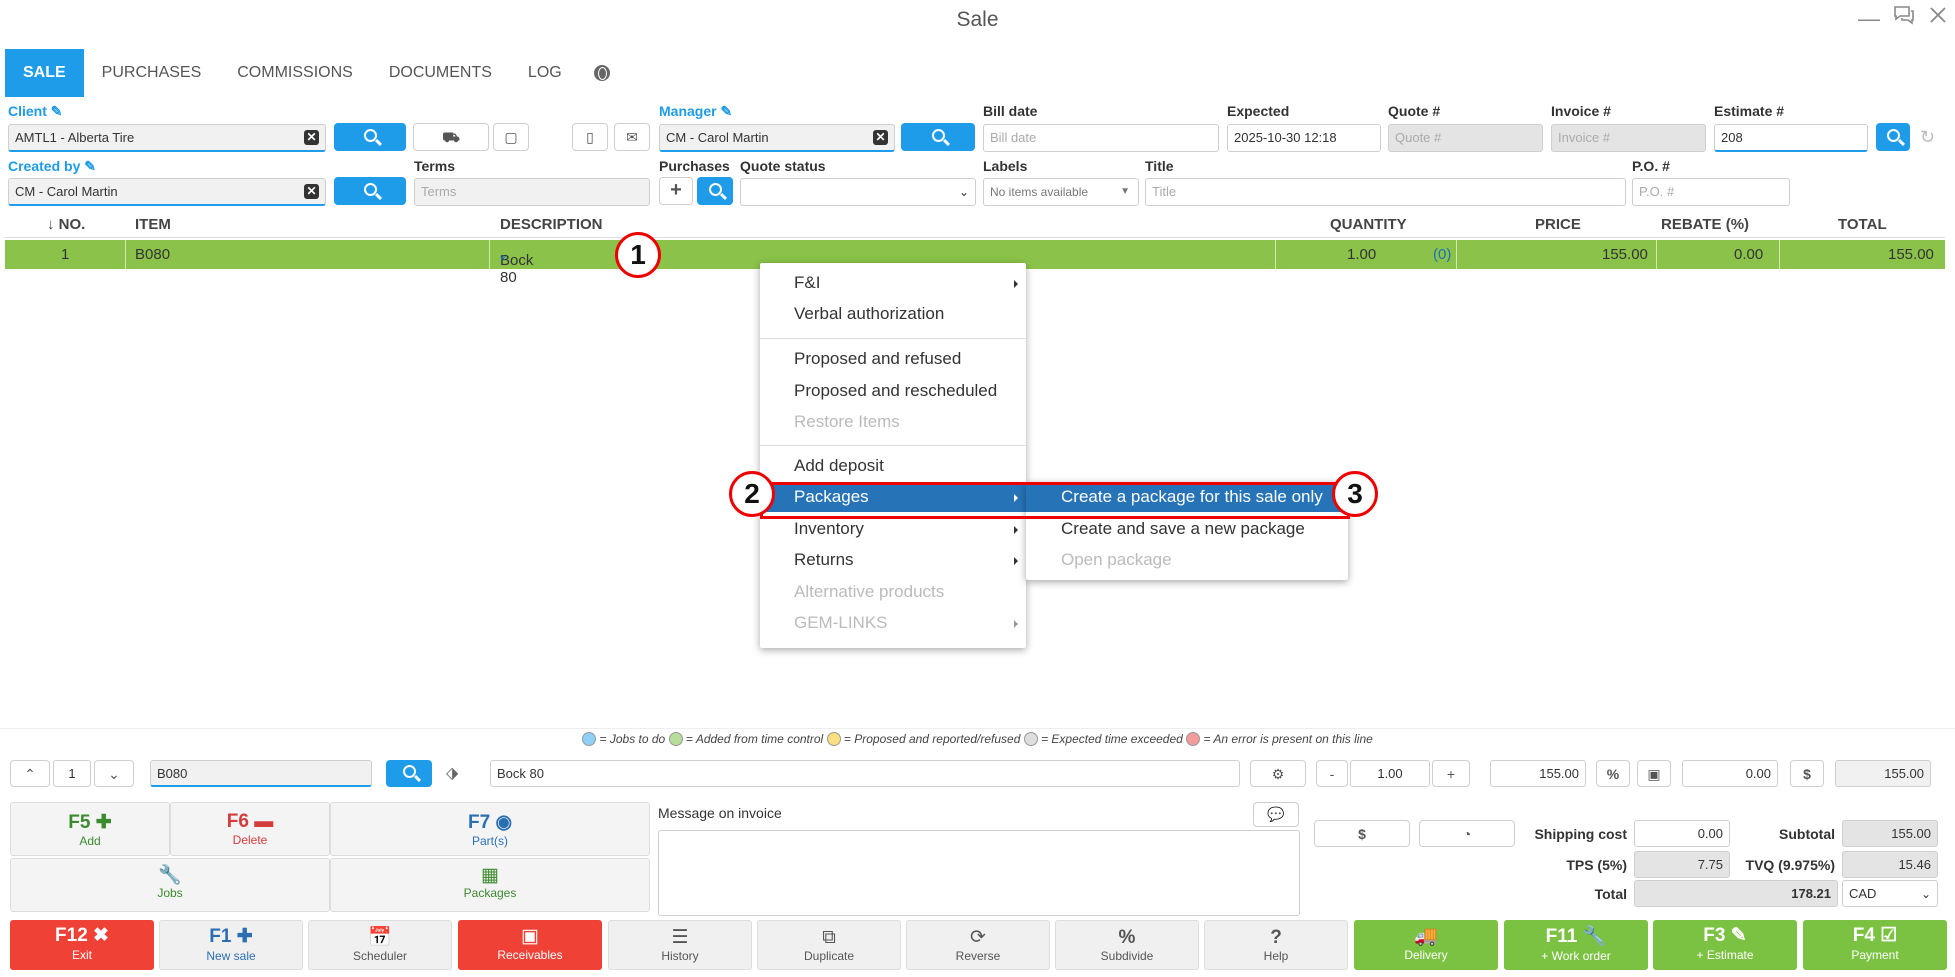 The image size is (1955, 977). Describe the element at coordinates (1890, 893) in the screenshot. I see `currency-select: CAD ⌄` at that location.